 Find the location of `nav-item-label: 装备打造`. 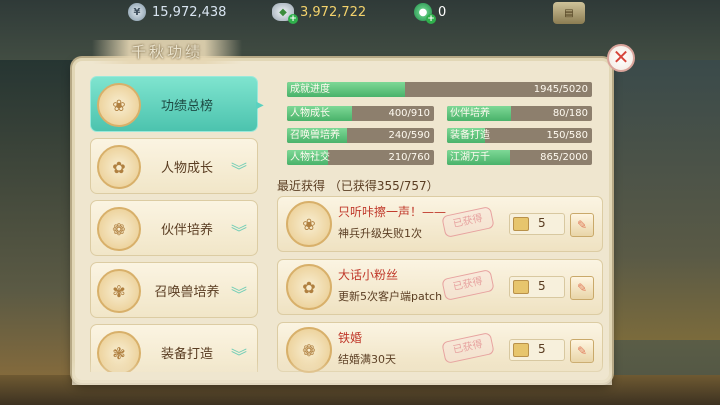

nav-item-label: 装备打造 is located at coordinates (186, 354).